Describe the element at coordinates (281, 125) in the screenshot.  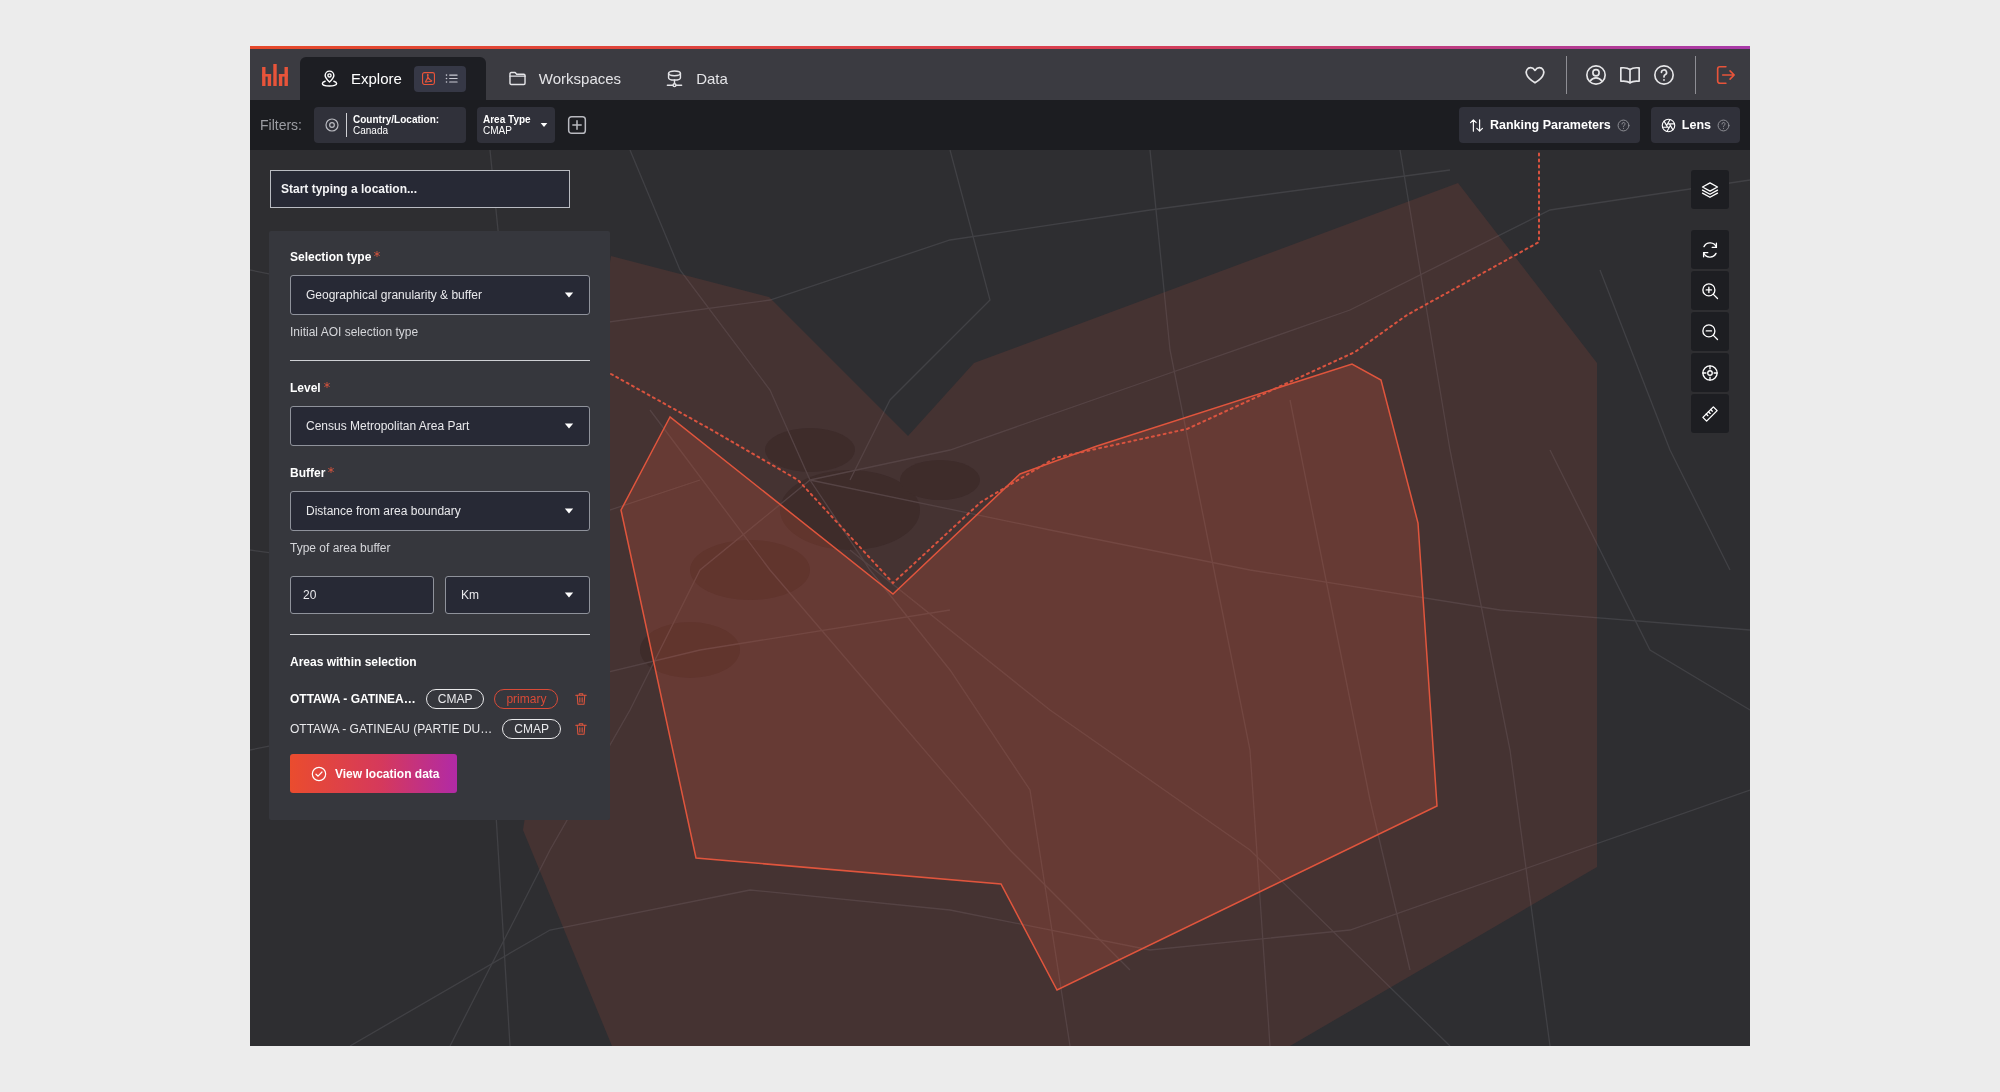
I see `filters-label: Filters:` at that location.